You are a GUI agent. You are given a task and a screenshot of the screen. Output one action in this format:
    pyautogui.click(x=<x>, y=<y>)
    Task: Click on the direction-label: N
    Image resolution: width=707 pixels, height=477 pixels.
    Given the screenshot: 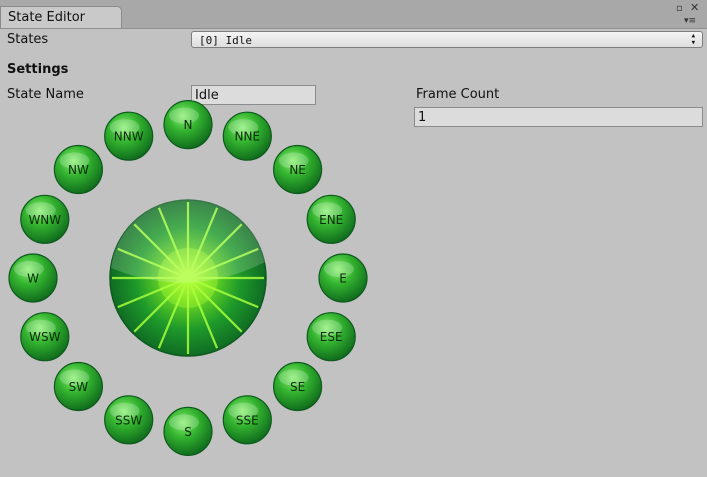 What is the action you would take?
    pyautogui.click(x=188, y=125)
    